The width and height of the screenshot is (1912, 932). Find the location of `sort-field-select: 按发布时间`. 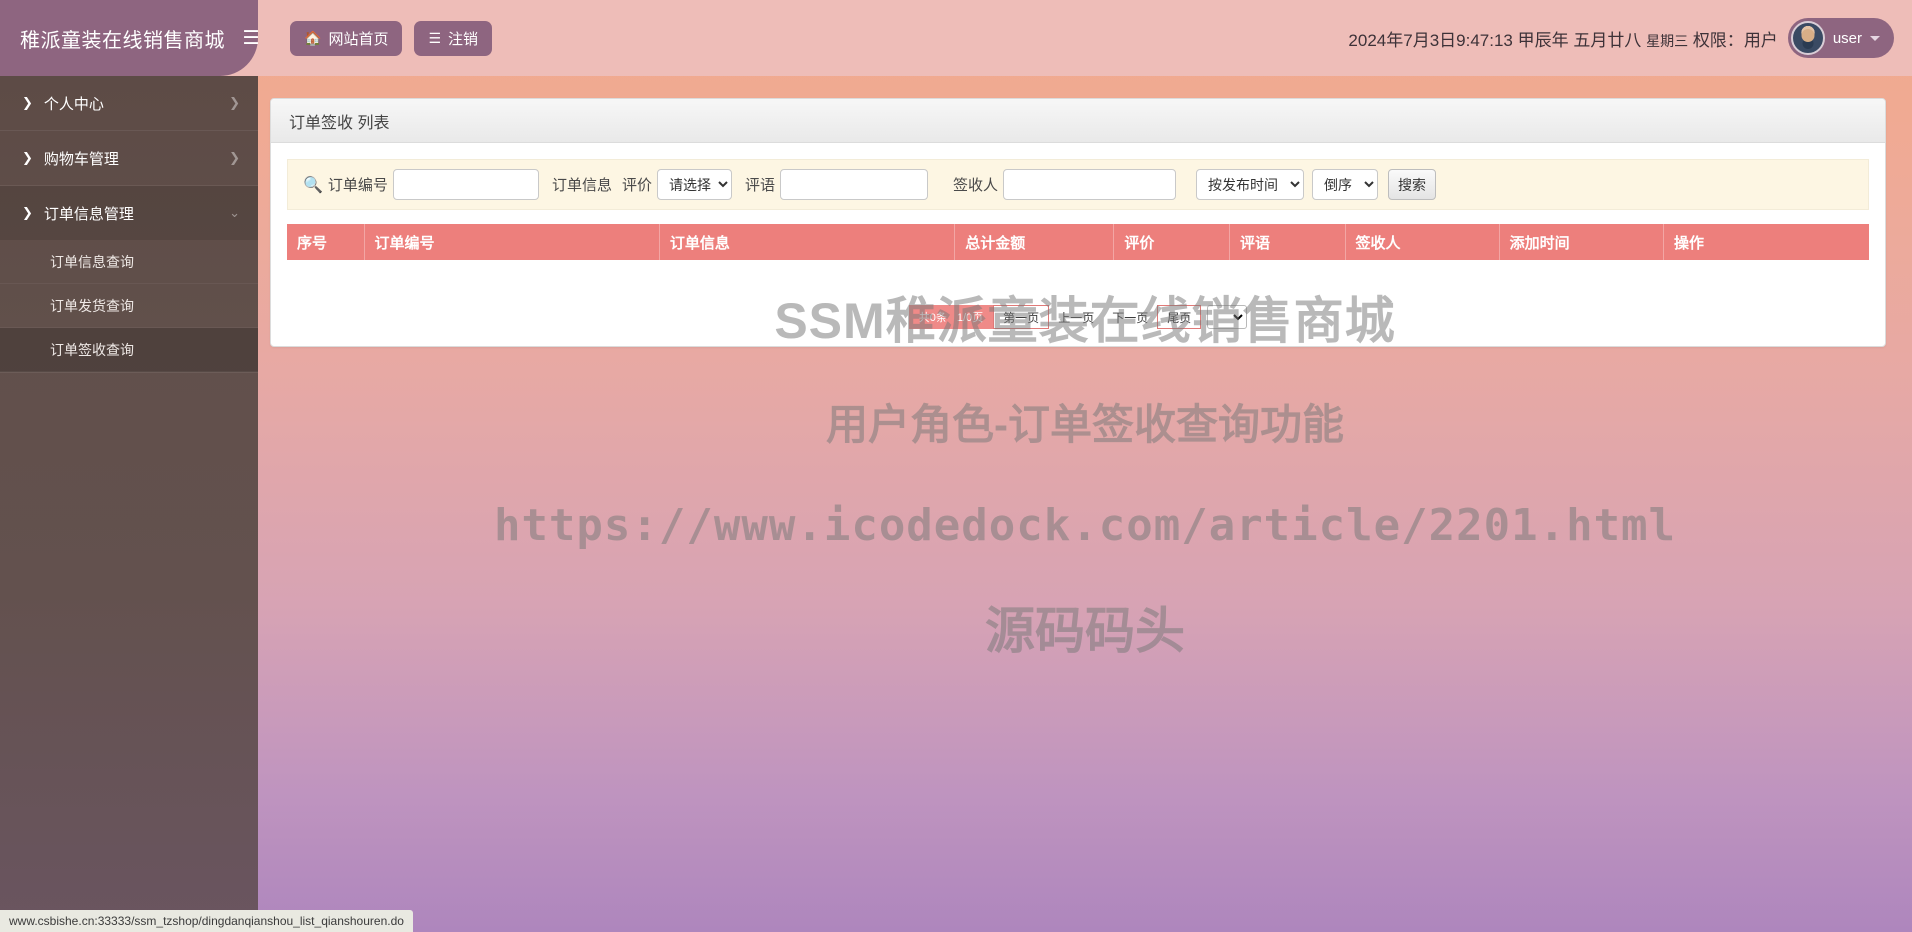

sort-field-select: 按发布时间 is located at coordinates (1250, 184).